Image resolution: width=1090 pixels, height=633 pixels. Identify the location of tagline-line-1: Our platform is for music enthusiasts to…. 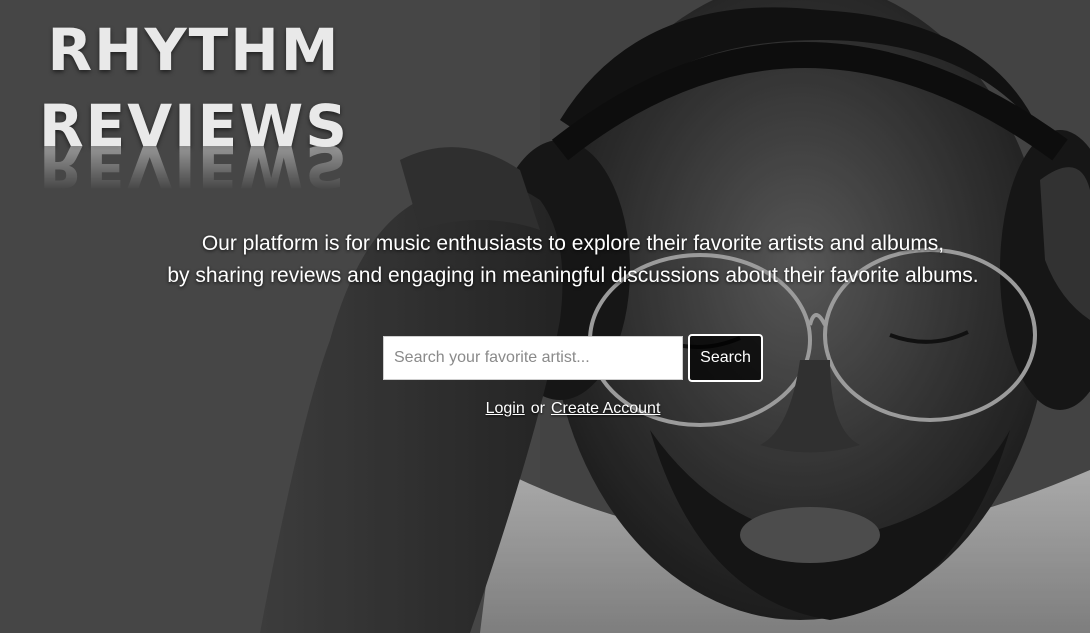
(573, 243).